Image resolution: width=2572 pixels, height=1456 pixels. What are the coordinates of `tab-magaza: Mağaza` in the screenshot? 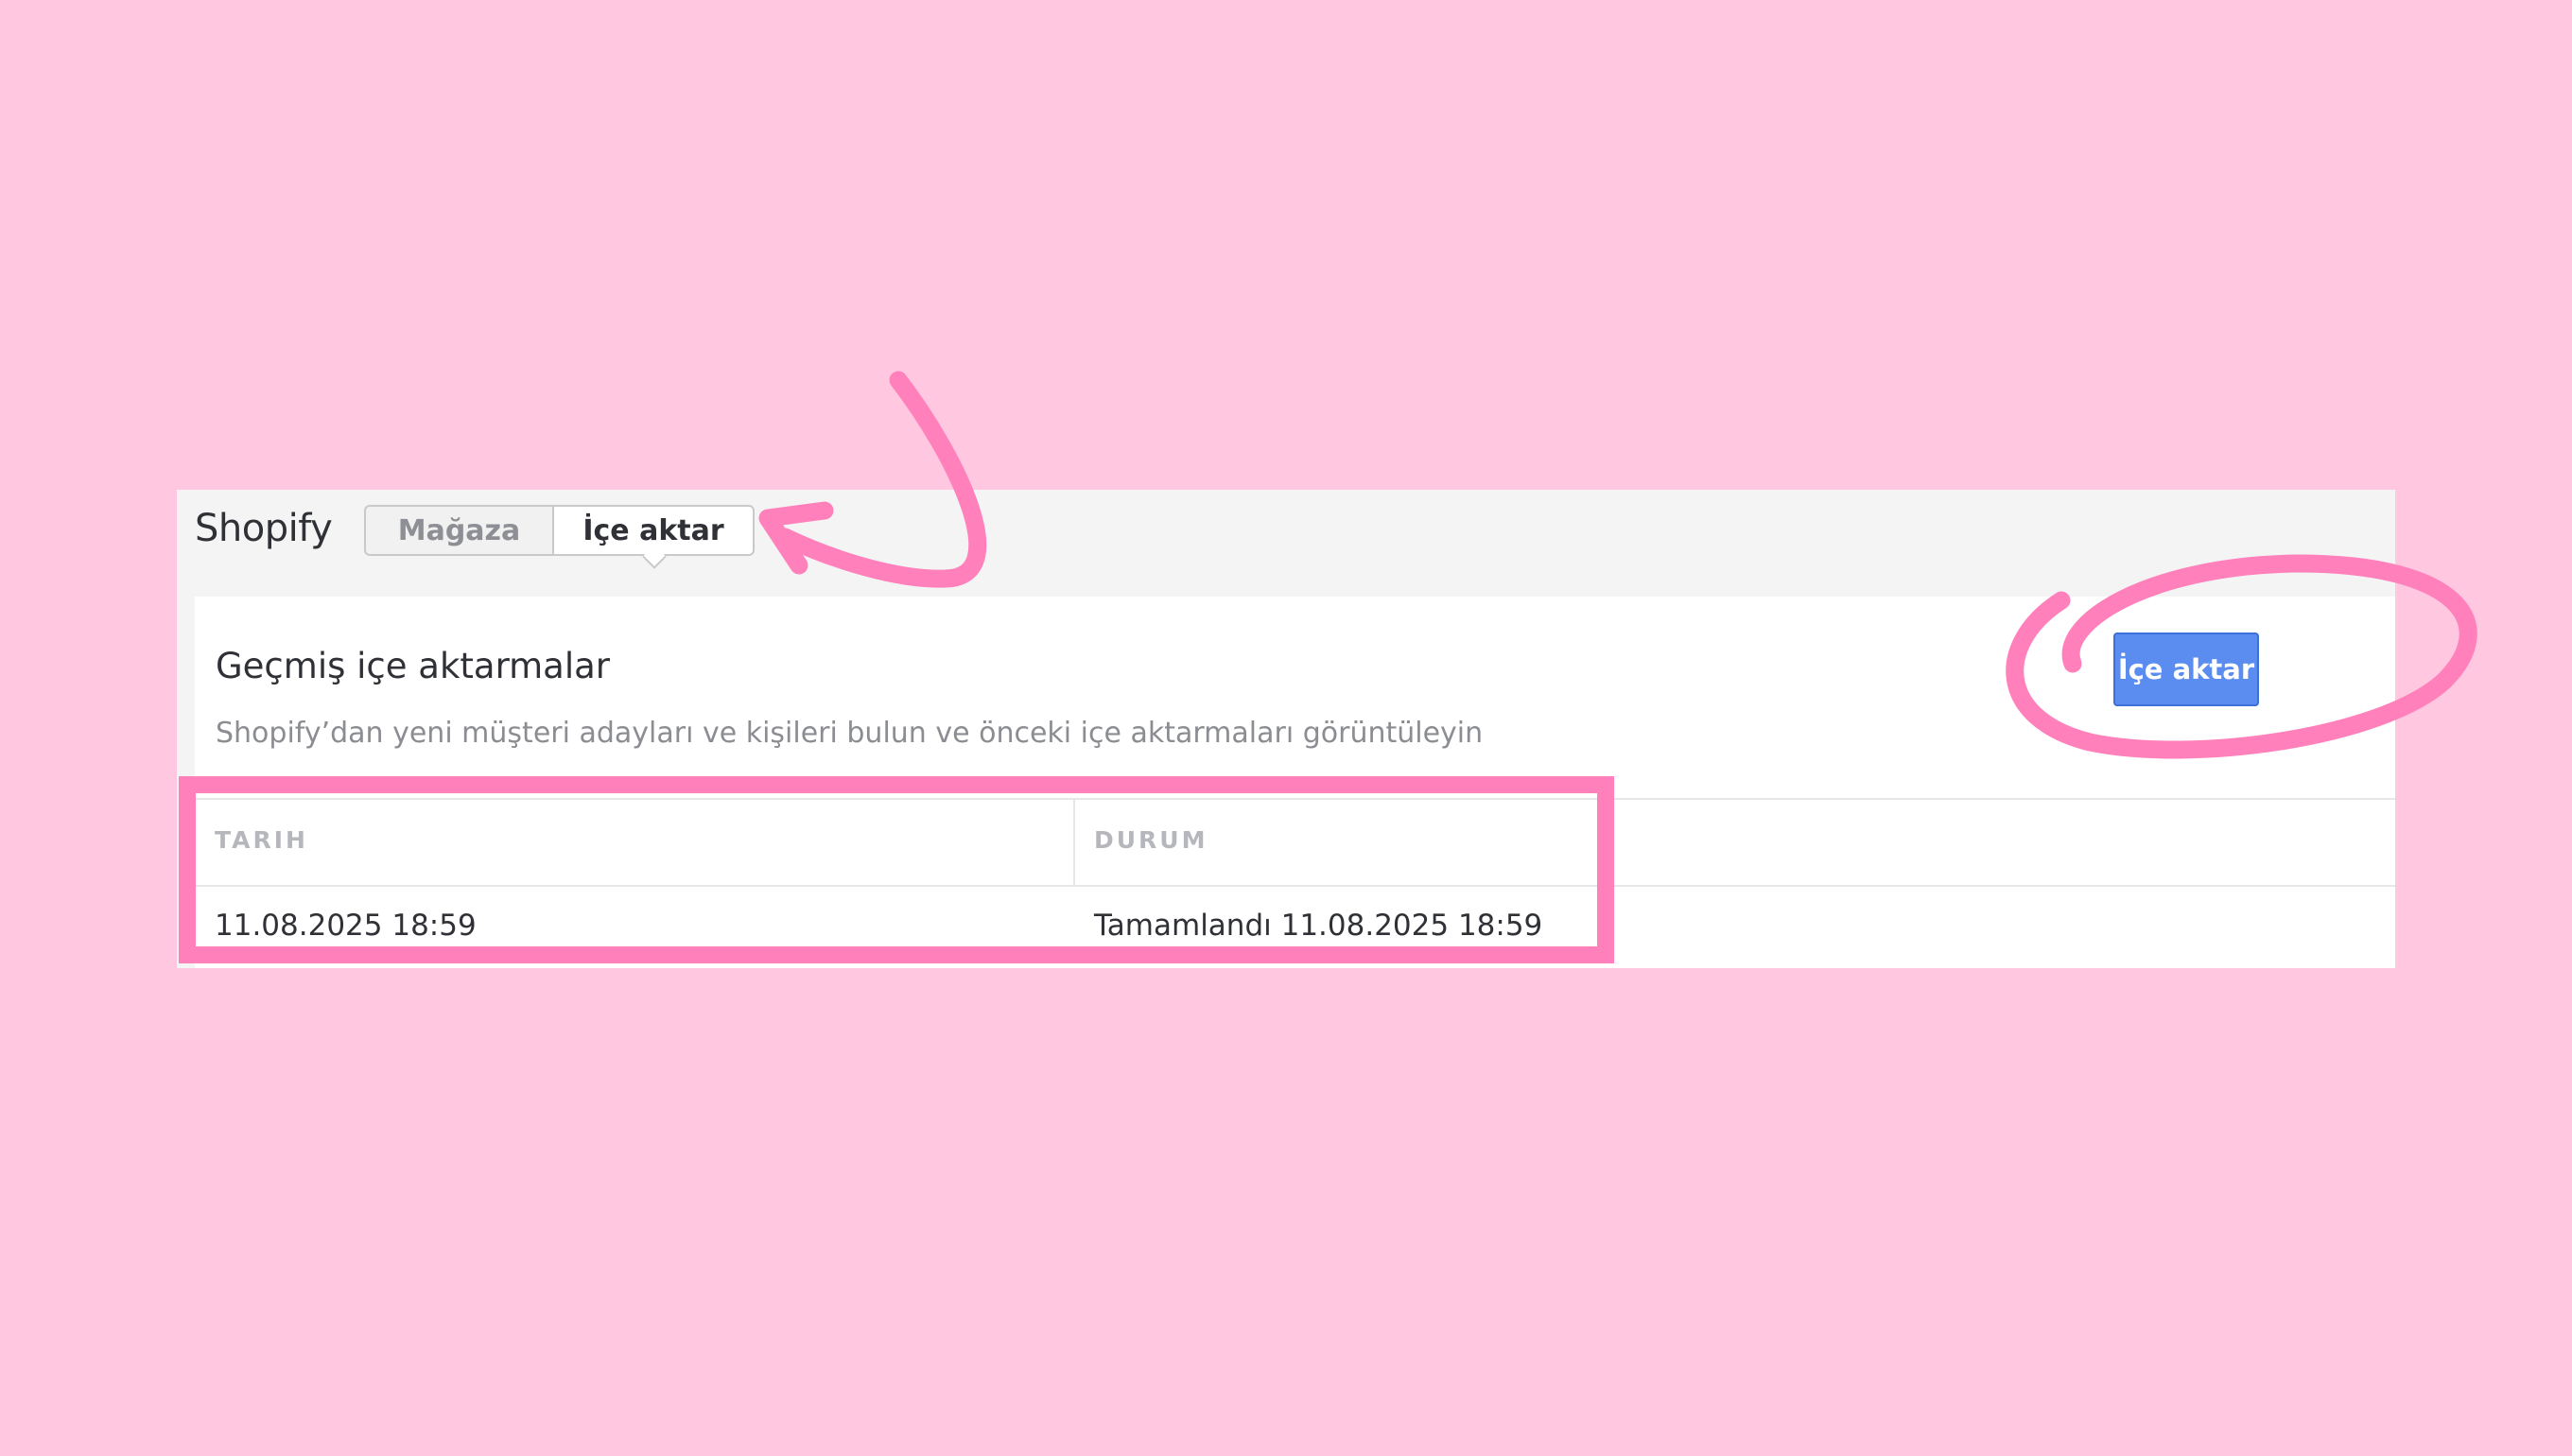 It's located at (459, 530).